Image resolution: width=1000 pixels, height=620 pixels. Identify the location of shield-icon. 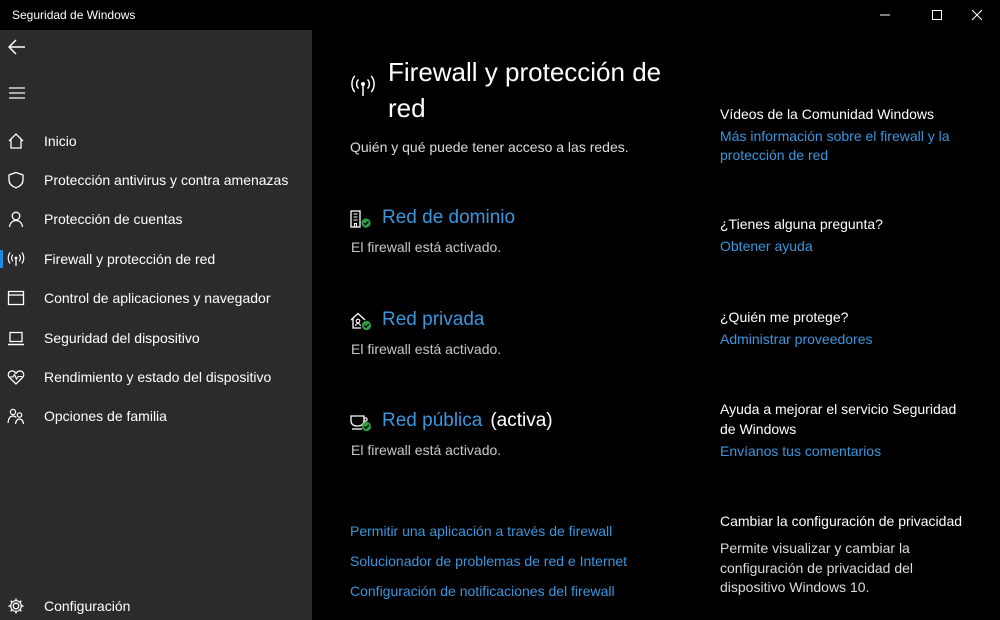
(16, 180).